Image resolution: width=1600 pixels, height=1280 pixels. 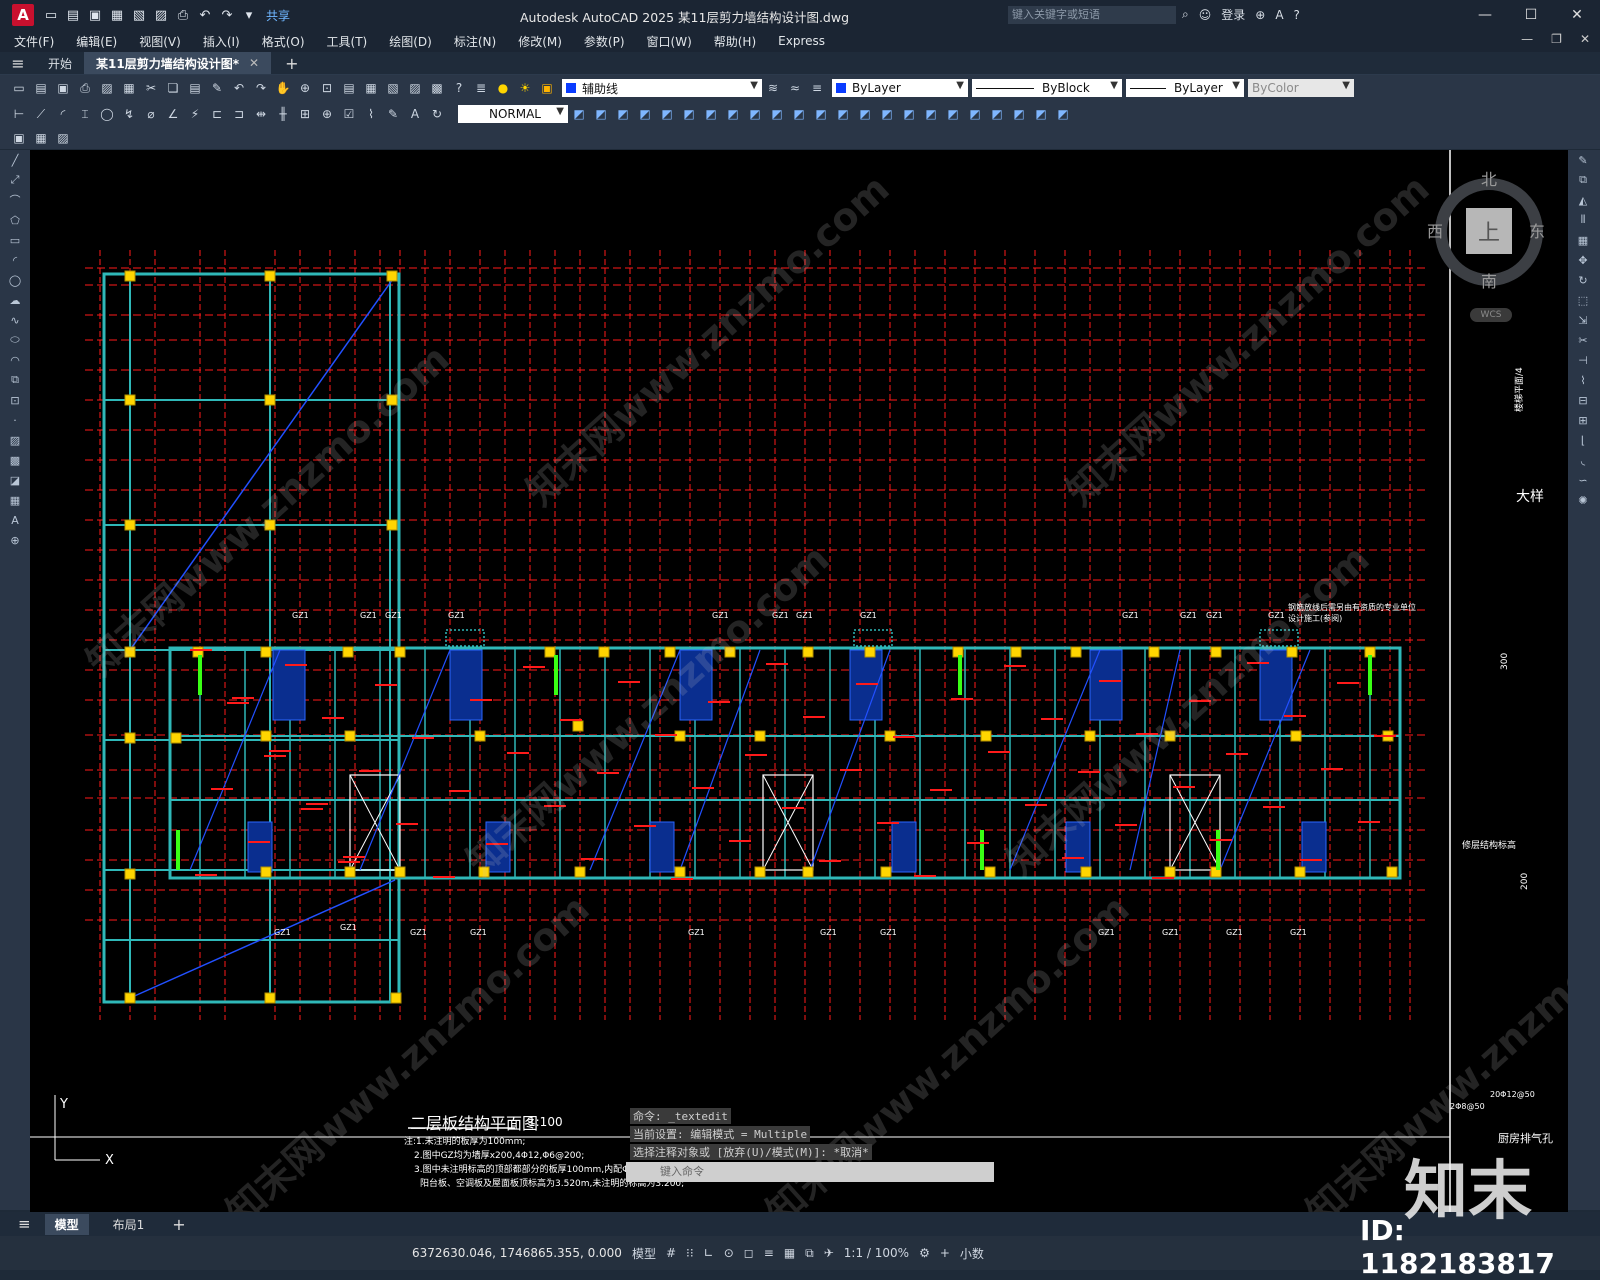 What do you see at coordinates (349, 88) in the screenshot?
I see `properties-icon: ▤` at bounding box center [349, 88].